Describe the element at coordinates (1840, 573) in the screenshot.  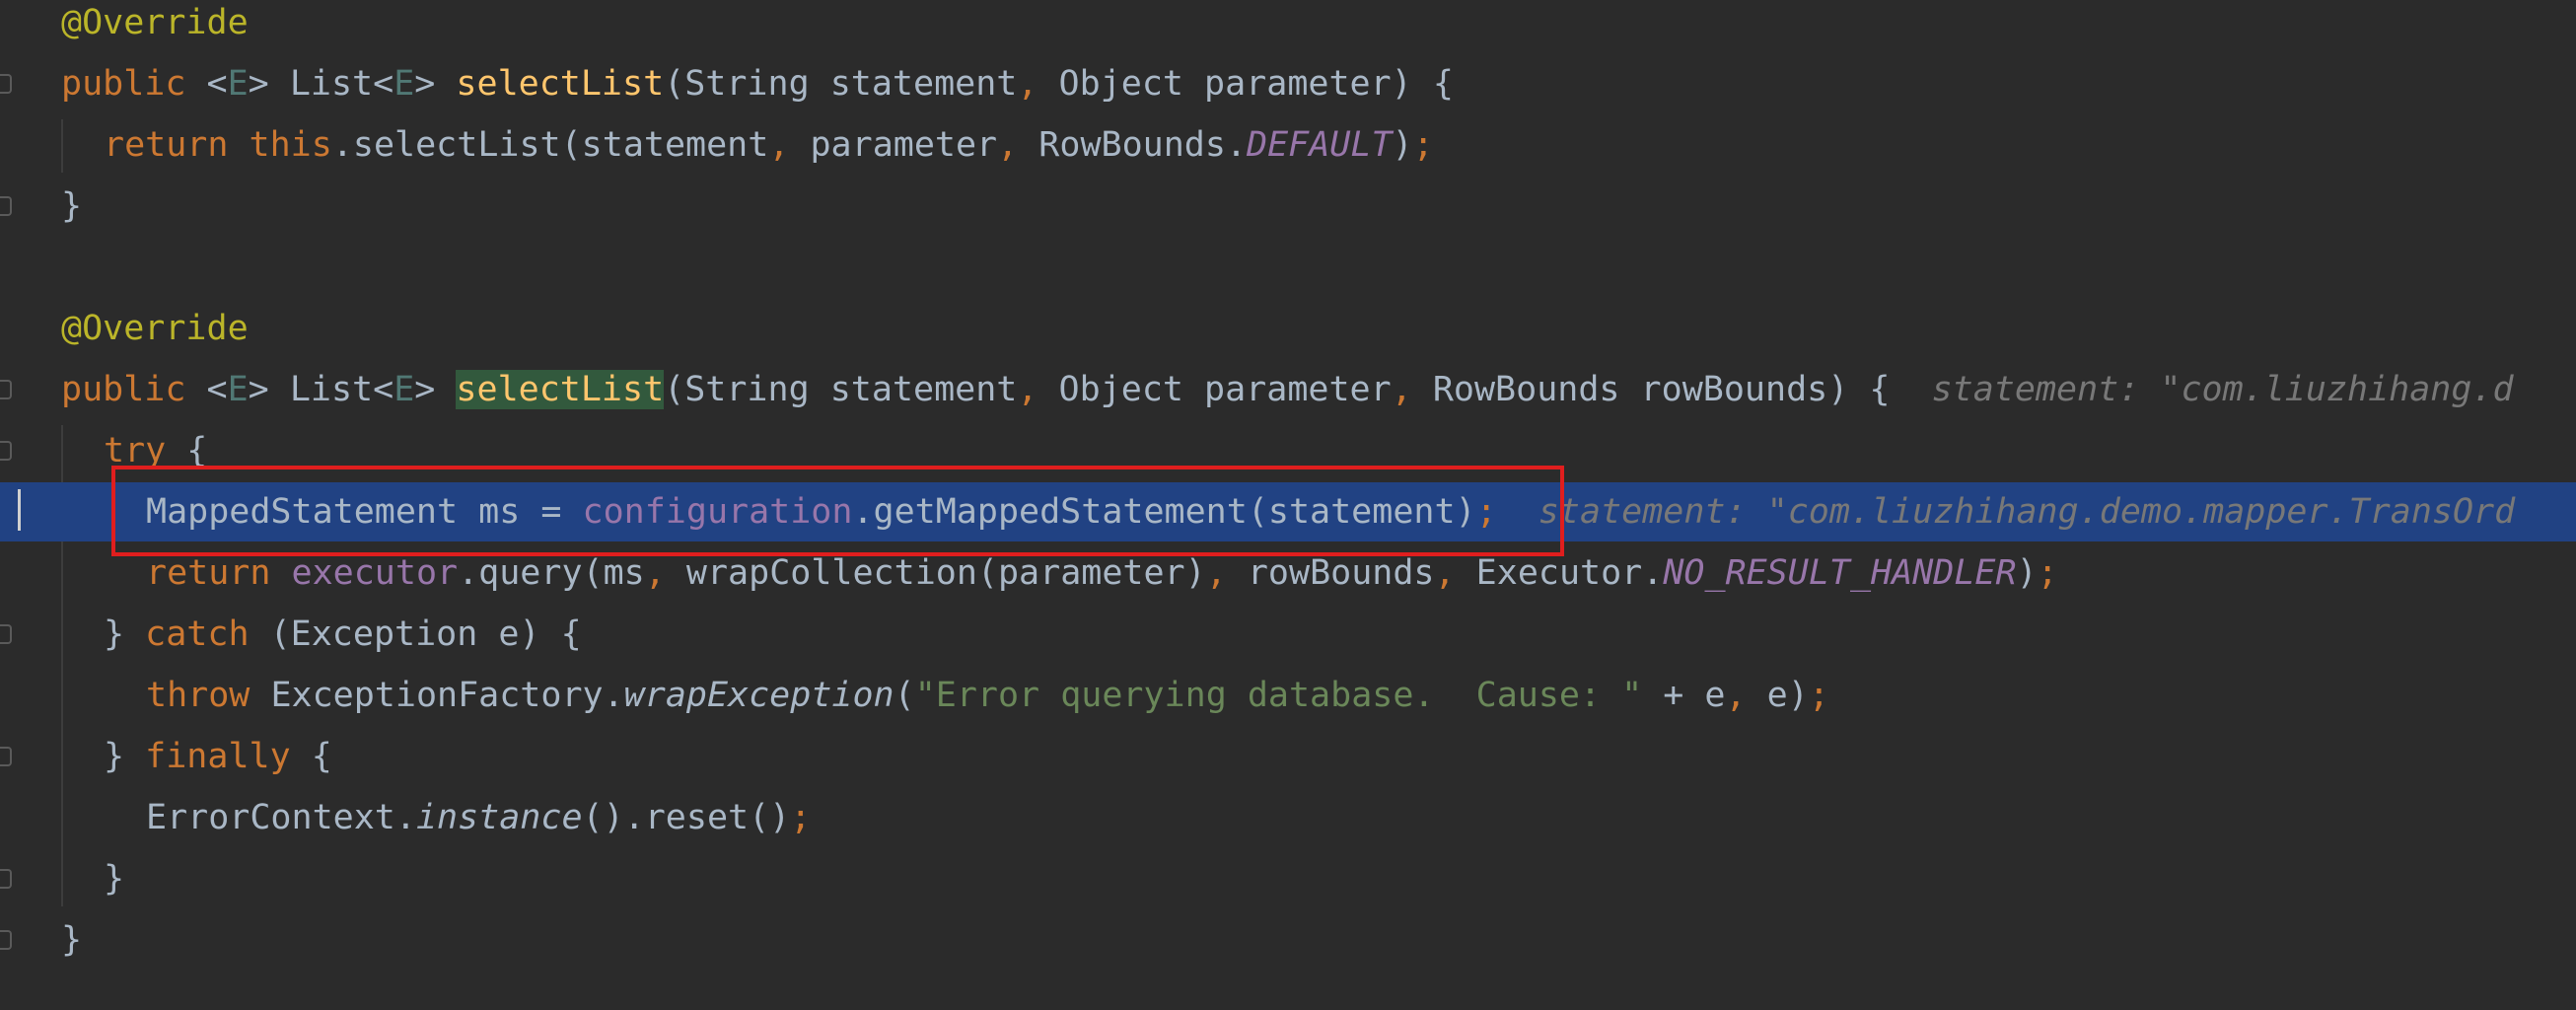
I see `code-token: NO_RESULT_HANDLER` at that location.